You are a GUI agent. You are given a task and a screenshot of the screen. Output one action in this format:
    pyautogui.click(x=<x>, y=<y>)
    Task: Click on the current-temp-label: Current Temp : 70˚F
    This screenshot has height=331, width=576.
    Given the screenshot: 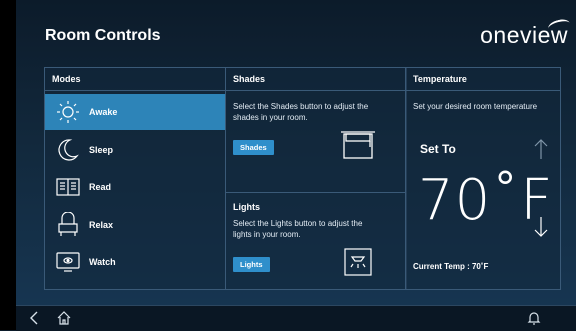 What is the action you would take?
    pyautogui.click(x=451, y=266)
    